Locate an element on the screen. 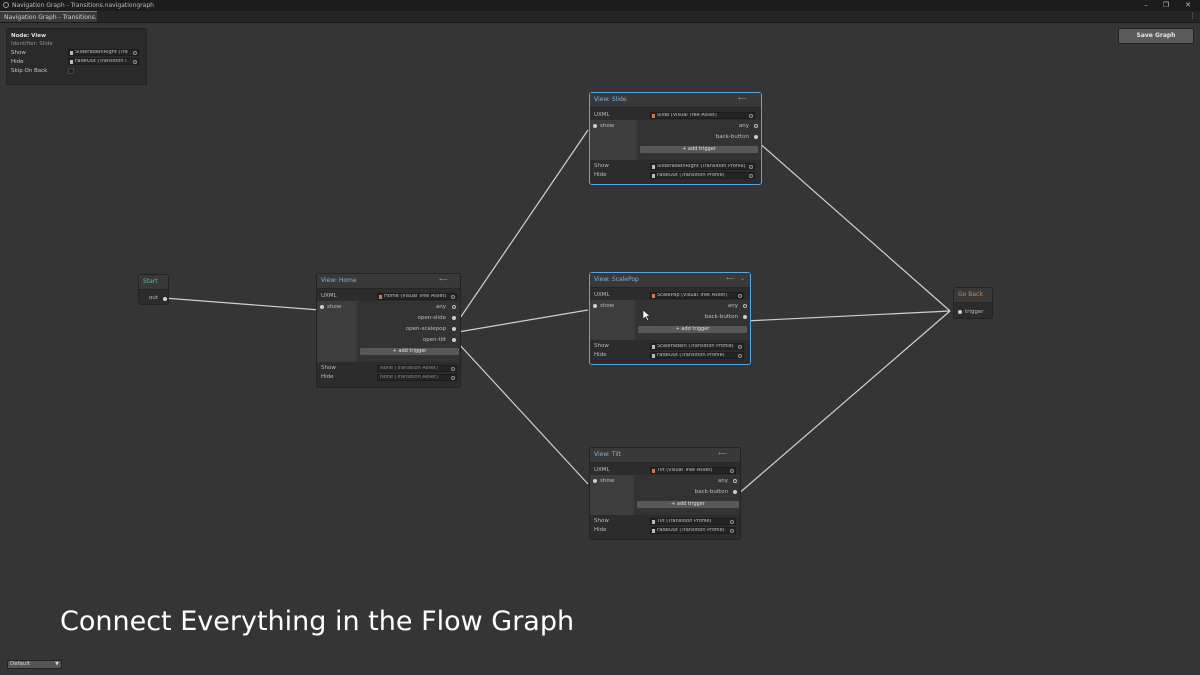 This screenshot has width=1200, height=675. layout-dropdown: Default ▼ is located at coordinates (34, 664).